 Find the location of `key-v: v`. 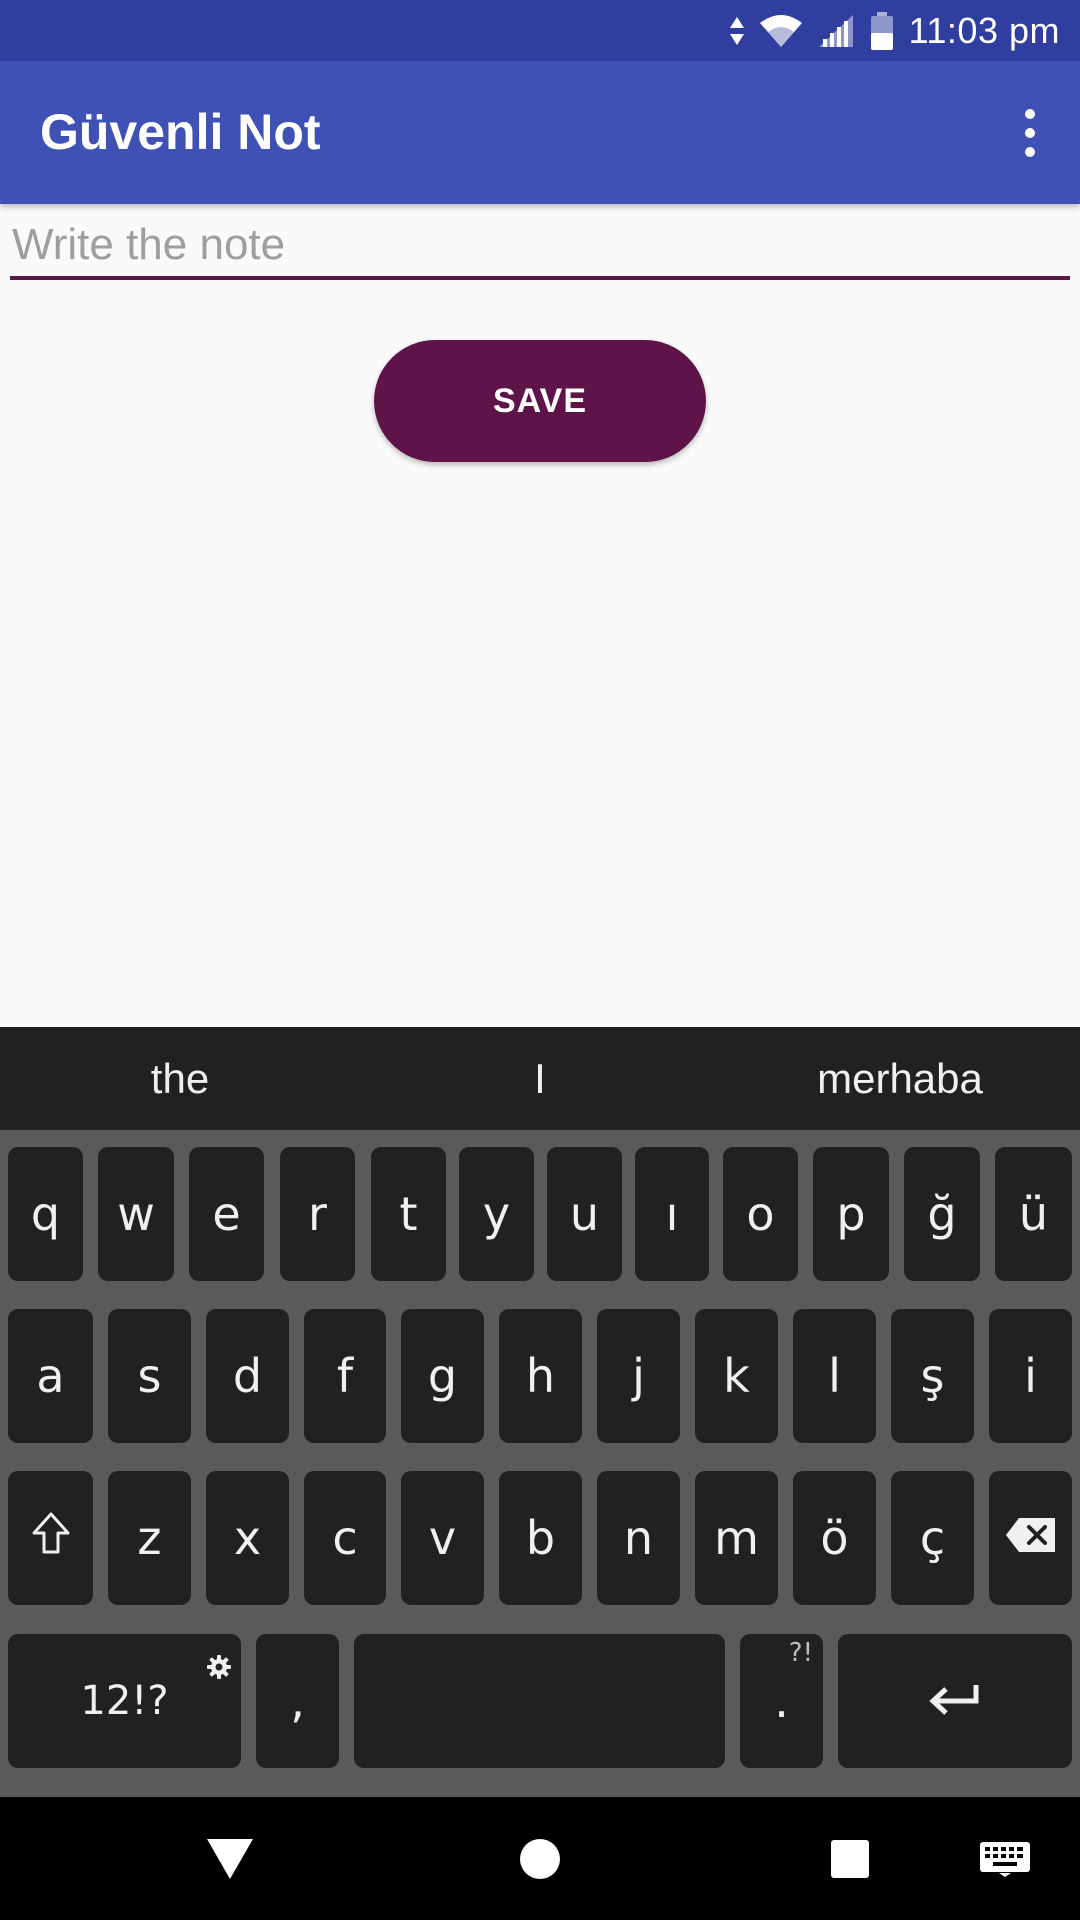

key-v: v is located at coordinates (442, 1538).